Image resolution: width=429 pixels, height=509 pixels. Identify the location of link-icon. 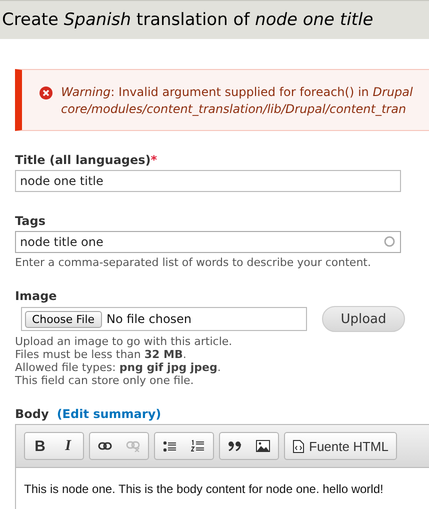
(105, 446).